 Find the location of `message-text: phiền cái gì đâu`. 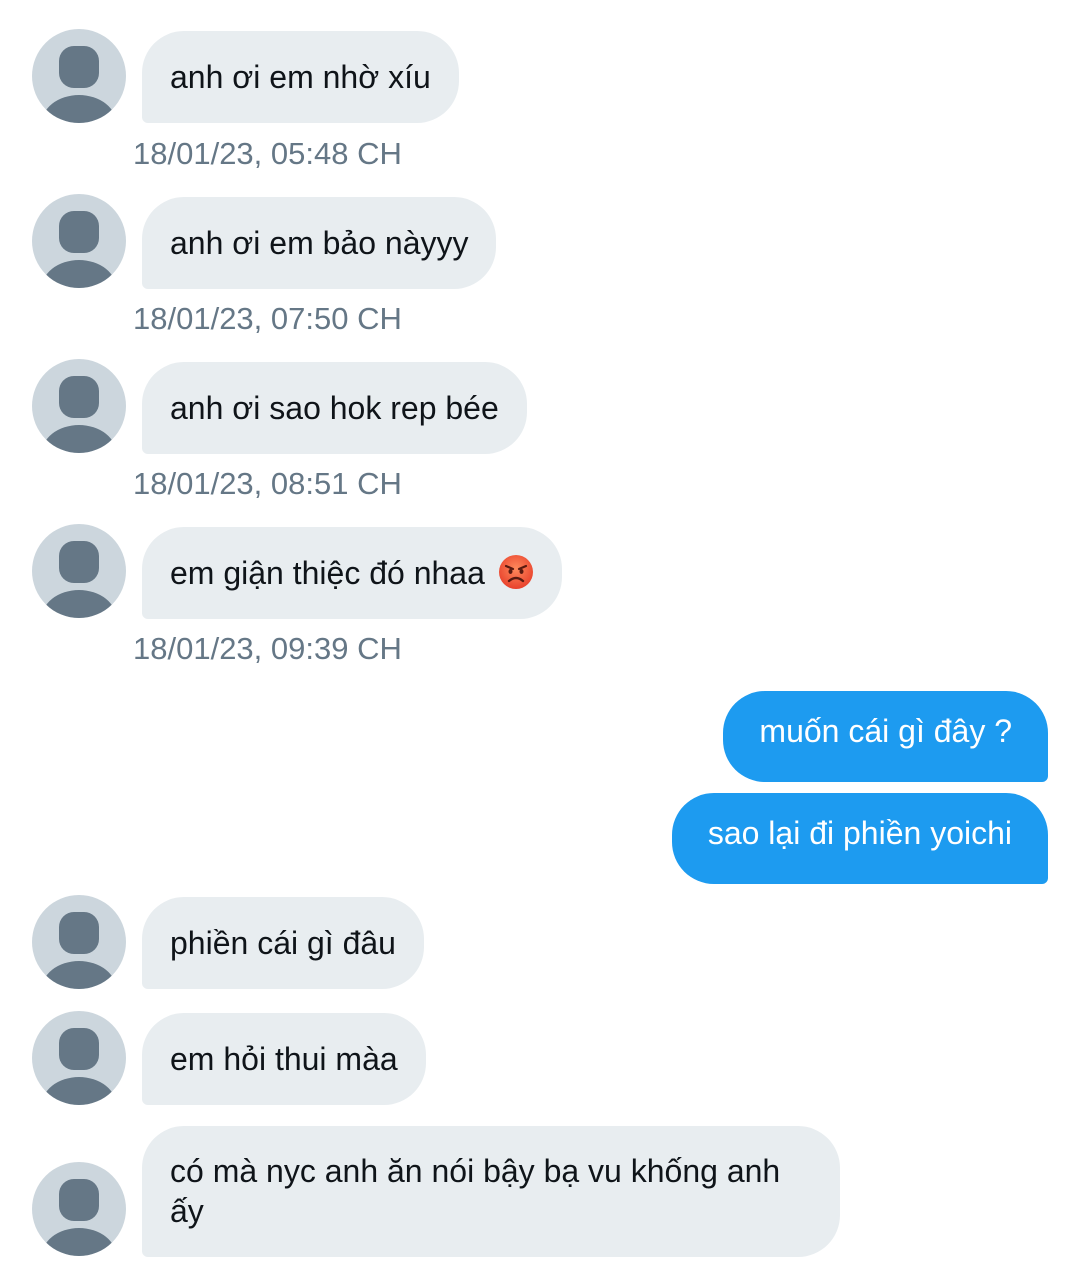

message-text: phiền cái gì đâu is located at coordinates (283, 943).